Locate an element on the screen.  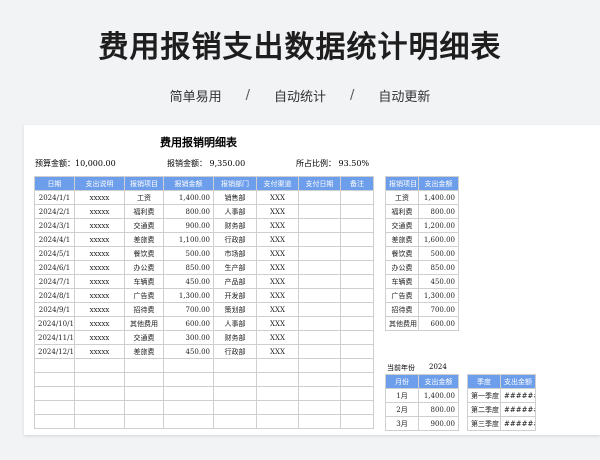
table-row: 2024/5/1 xxxxx 餐饮费 500.00 市场部 XXX is located at coordinates (204, 253).